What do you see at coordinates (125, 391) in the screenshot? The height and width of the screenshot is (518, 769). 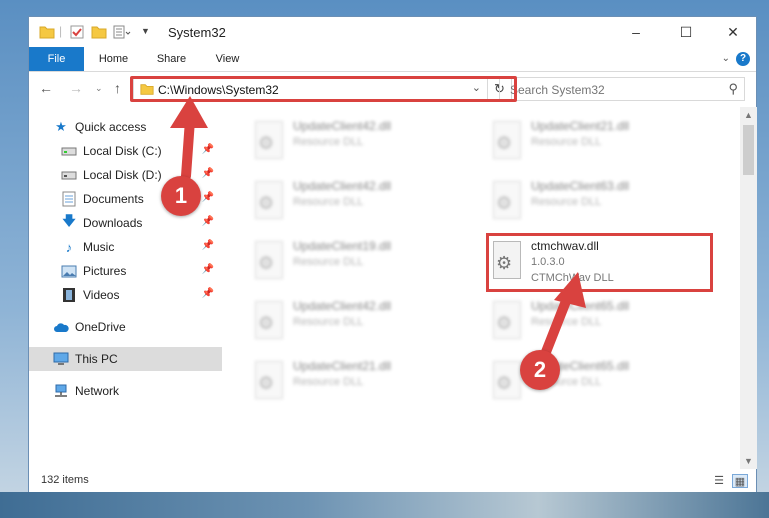 I see `sidebar-item-network: Network` at bounding box center [125, 391].